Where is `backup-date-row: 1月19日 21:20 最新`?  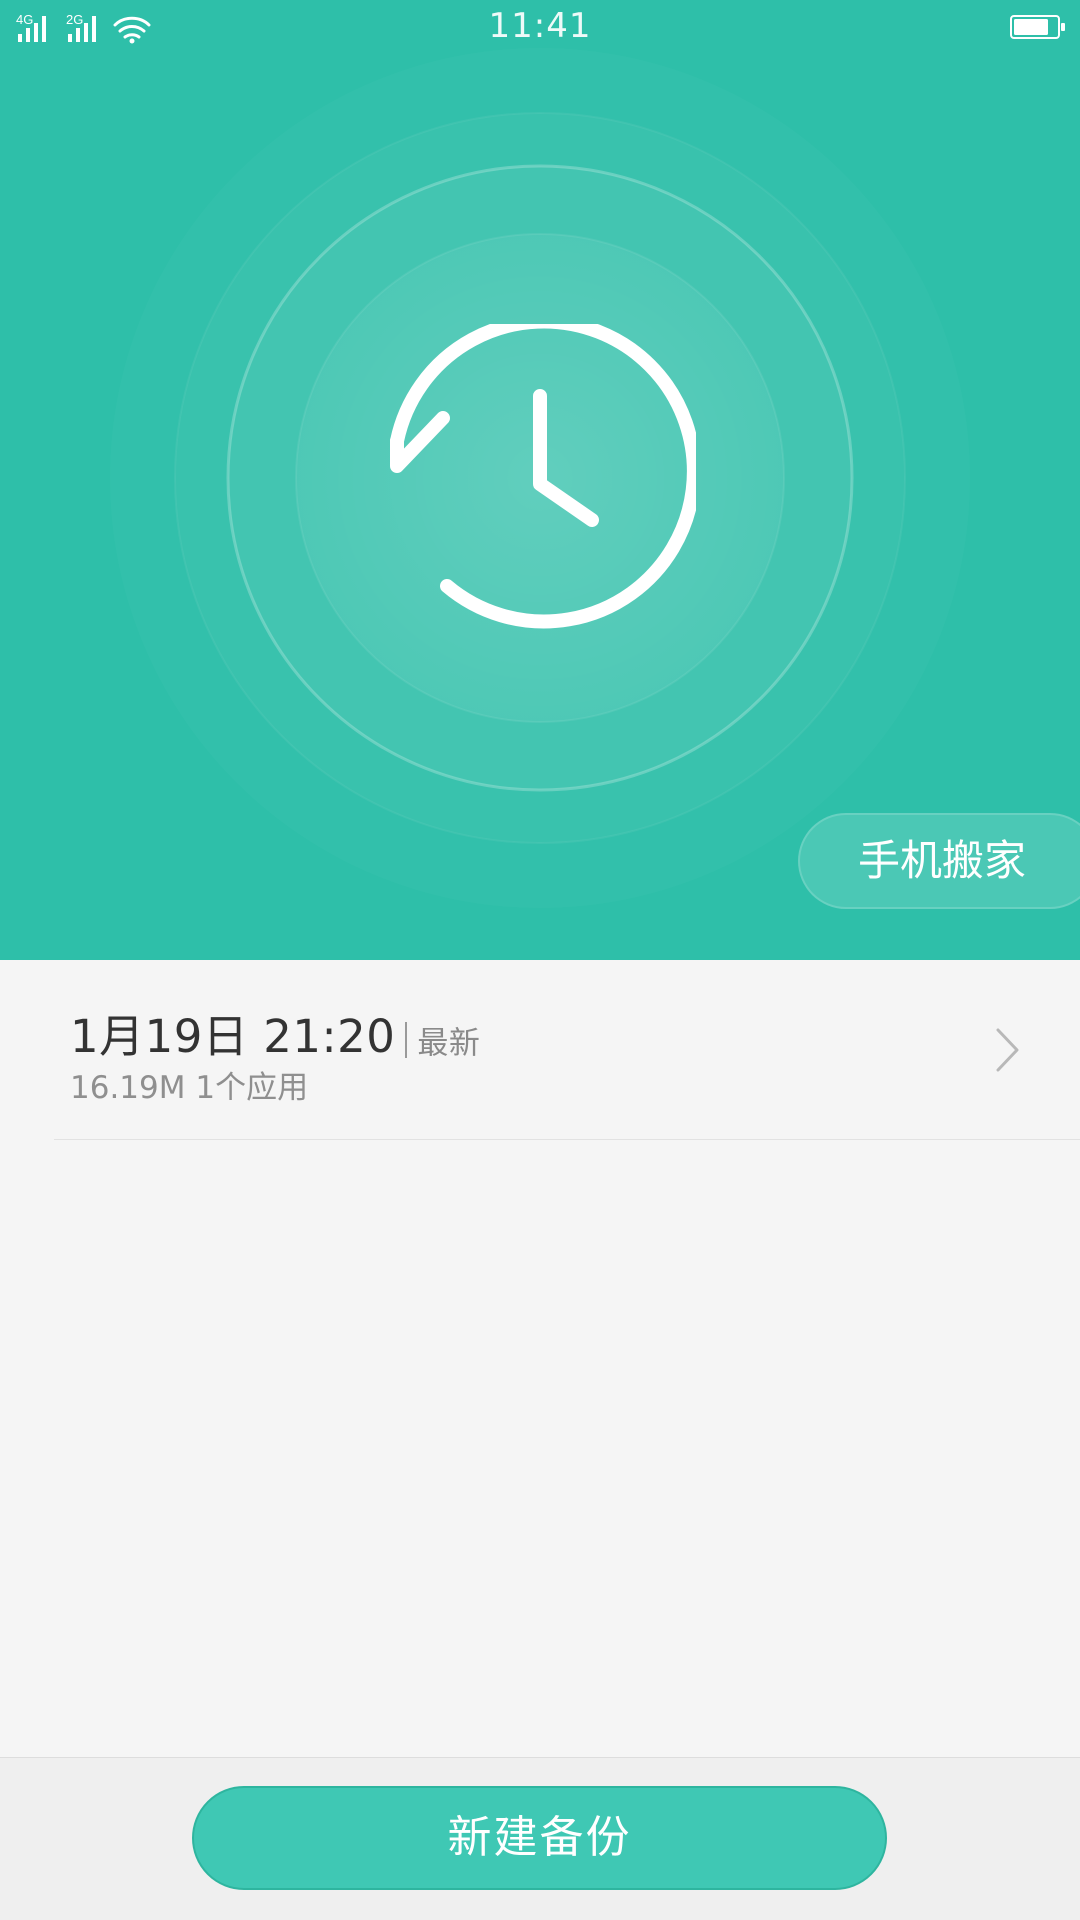
backup-date-row: 1月19日 21:20 最新 is located at coordinates (275, 1032).